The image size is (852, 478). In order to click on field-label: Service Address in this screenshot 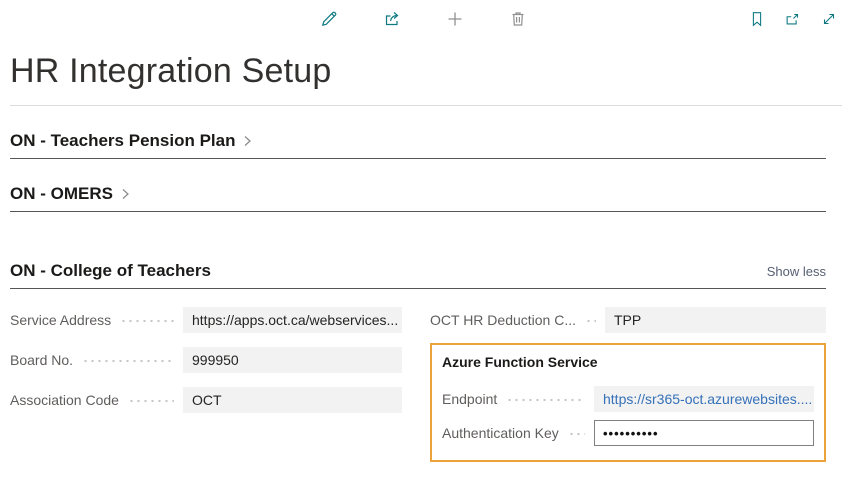, I will do `click(61, 320)`.